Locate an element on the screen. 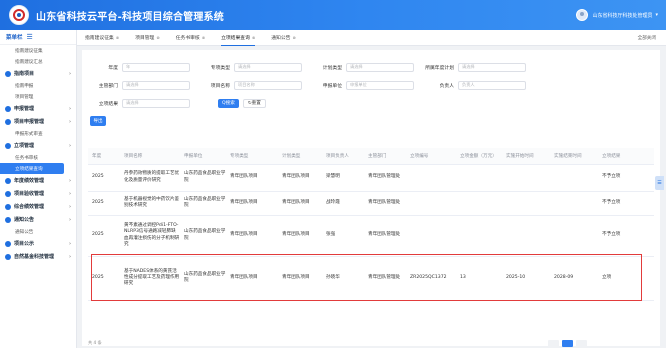 This screenshot has height=348, width=666. column-header: 年度 is located at coordinates (104, 156).